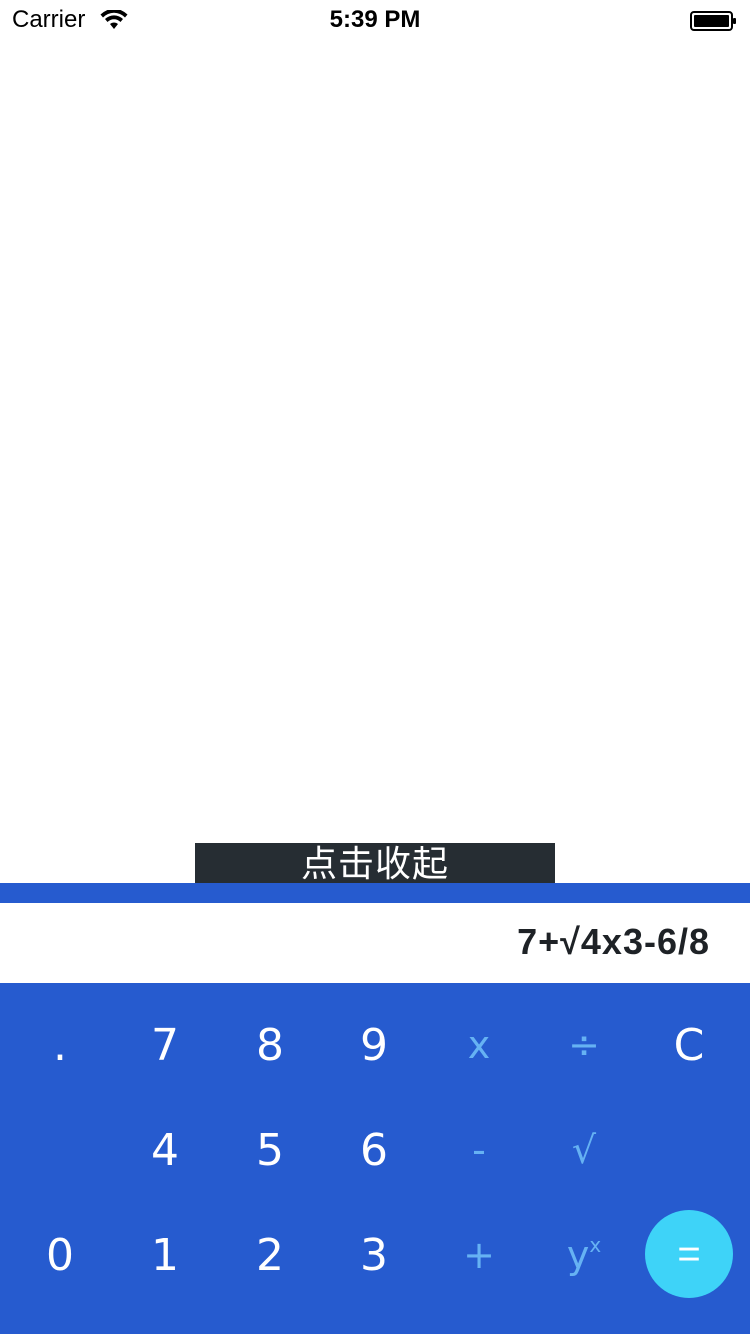  What do you see at coordinates (578, 1255) in the screenshot?
I see `key-power-base: y` at bounding box center [578, 1255].